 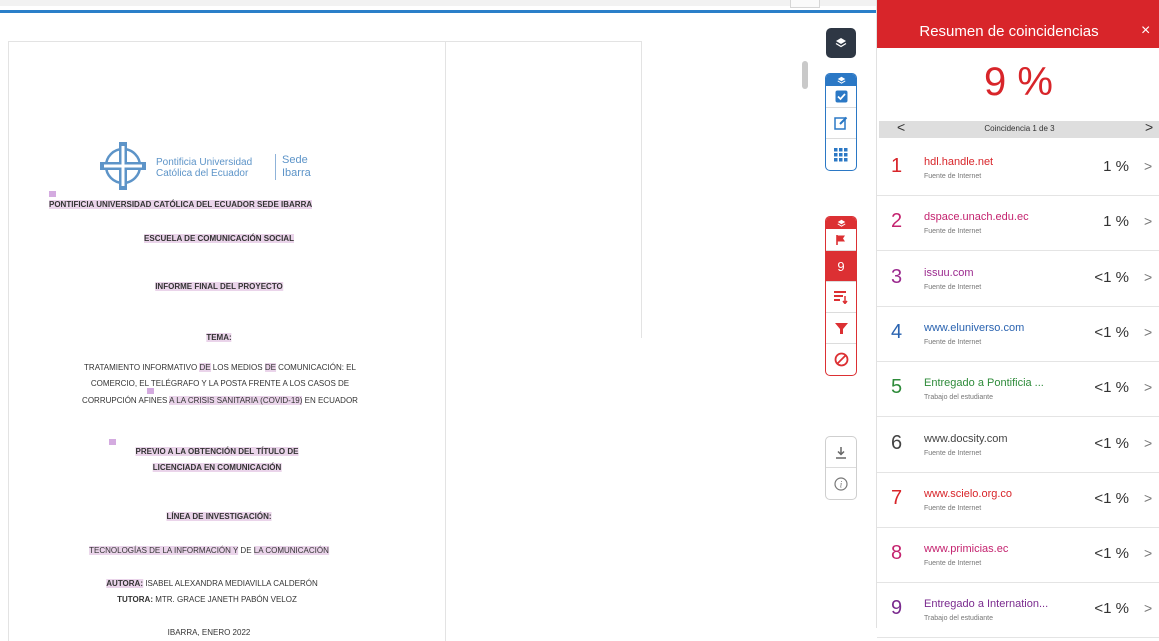 I want to click on grid-icon, so click(x=841, y=154).